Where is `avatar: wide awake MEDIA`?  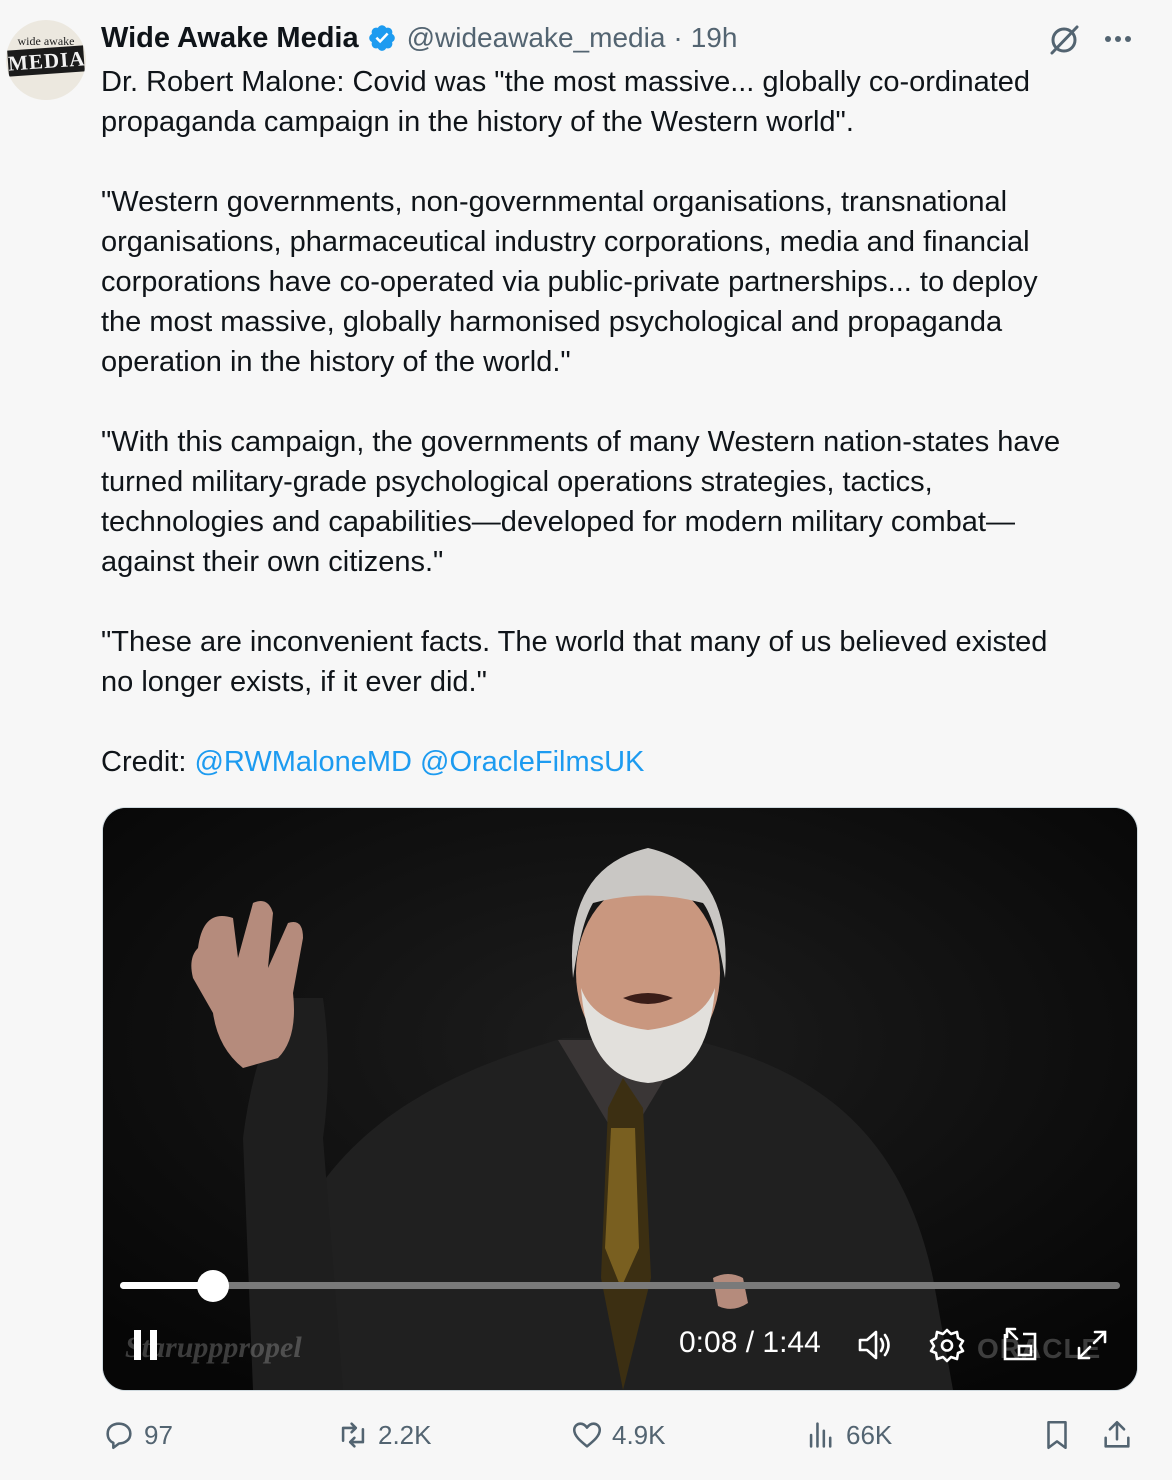 avatar: wide awake MEDIA is located at coordinates (46, 60).